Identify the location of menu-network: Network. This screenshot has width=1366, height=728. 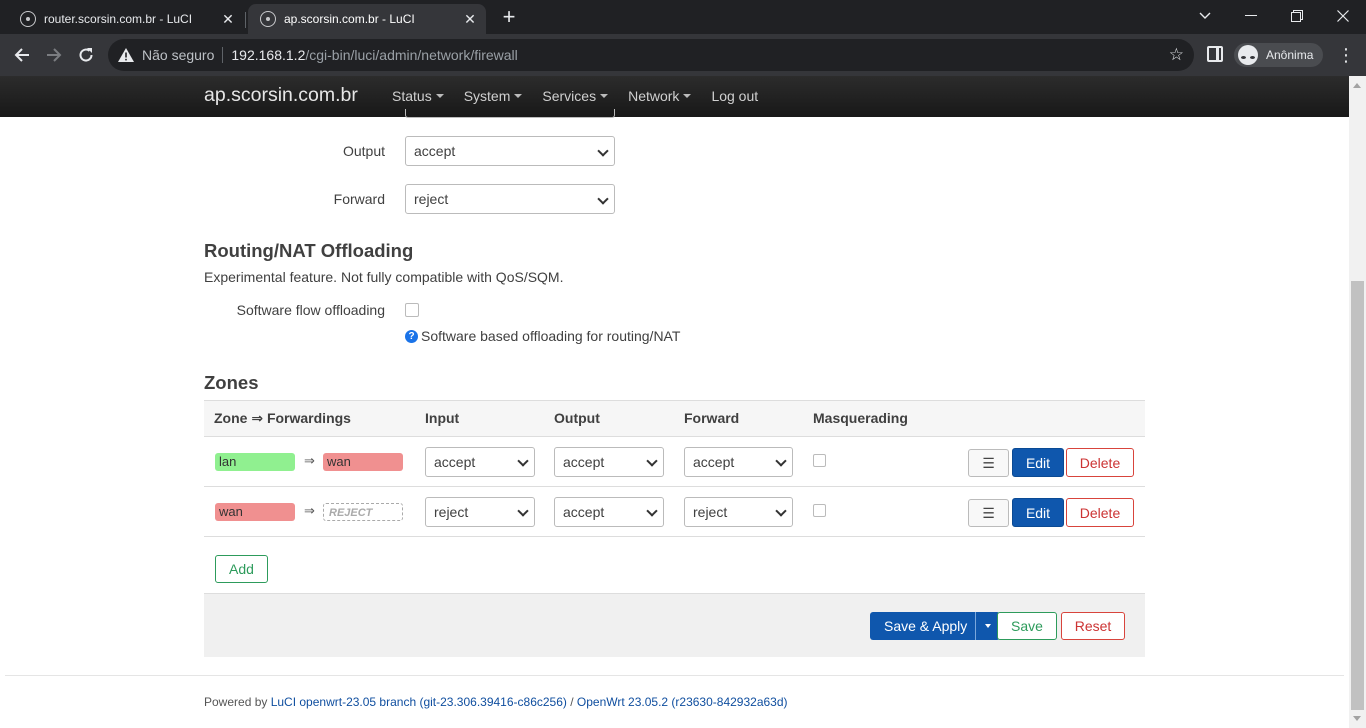
(660, 96).